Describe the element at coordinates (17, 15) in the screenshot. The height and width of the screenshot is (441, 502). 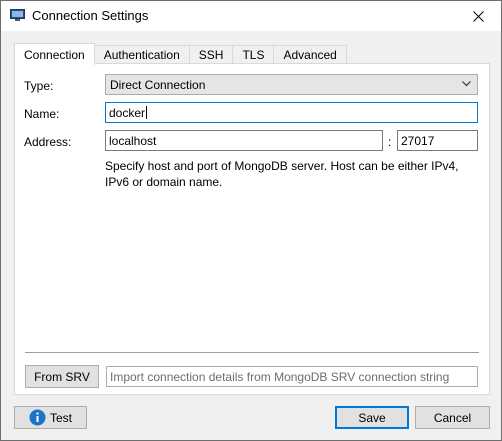
I see `monitor-icon` at that location.